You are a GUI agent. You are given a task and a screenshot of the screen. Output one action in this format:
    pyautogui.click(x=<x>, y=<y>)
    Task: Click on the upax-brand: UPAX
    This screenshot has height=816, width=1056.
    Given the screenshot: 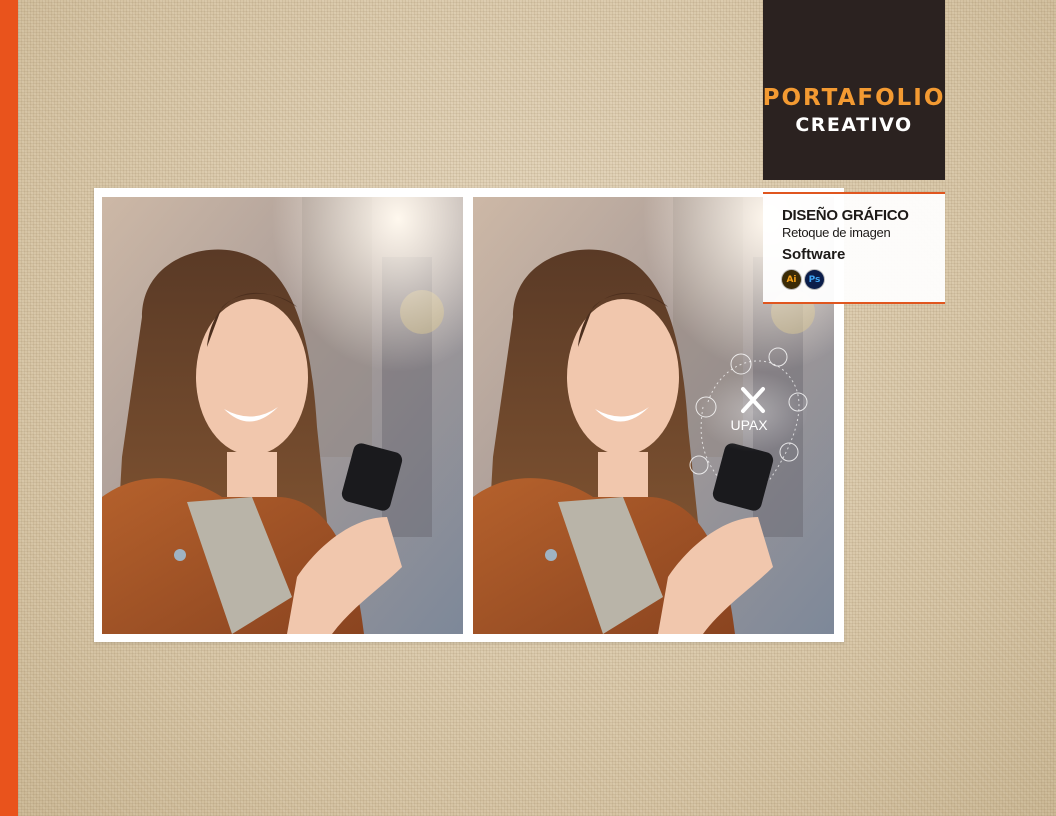 What is the action you would take?
    pyautogui.click(x=749, y=425)
    